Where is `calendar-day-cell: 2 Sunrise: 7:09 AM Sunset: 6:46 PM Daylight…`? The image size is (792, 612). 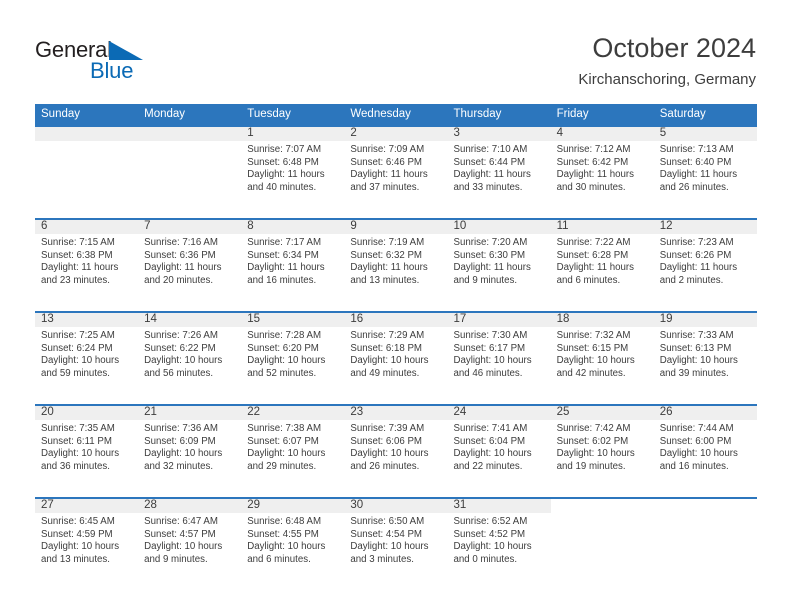
calendar-day-cell: 2 Sunrise: 7:09 AM Sunset: 6:46 PM Daylight… is located at coordinates (396, 171).